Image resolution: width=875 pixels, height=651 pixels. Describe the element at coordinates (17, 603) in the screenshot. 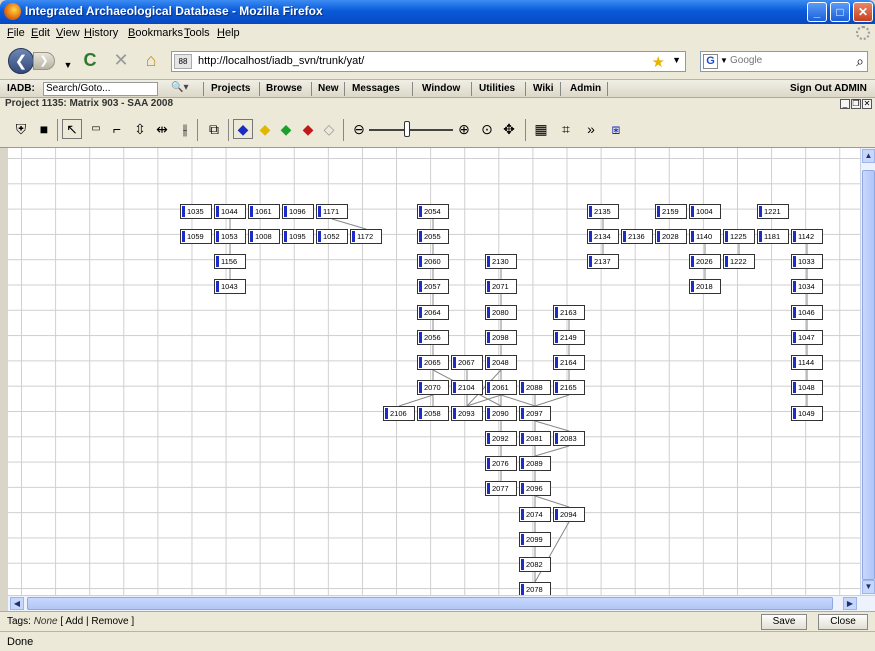

I see `scroll-left-icon: ◀` at that location.